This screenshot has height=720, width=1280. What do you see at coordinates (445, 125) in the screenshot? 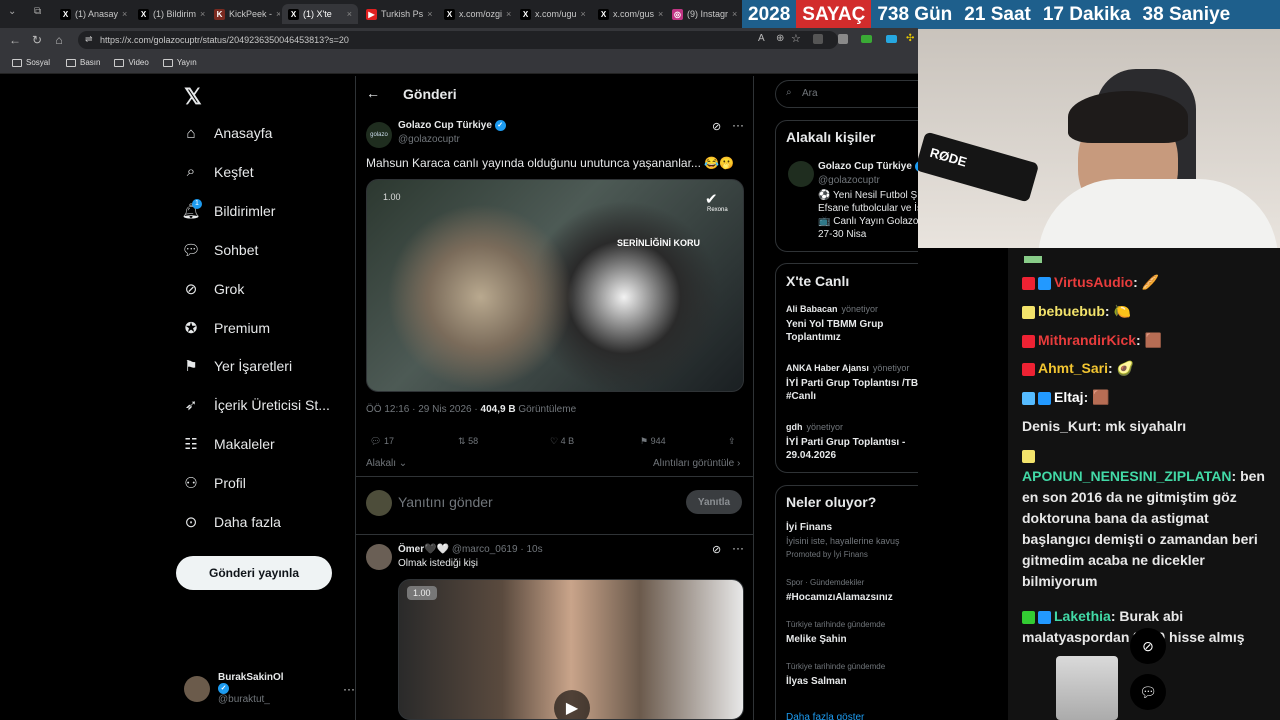
I see `post-author: Golazo Cup Türkiye` at bounding box center [445, 125].